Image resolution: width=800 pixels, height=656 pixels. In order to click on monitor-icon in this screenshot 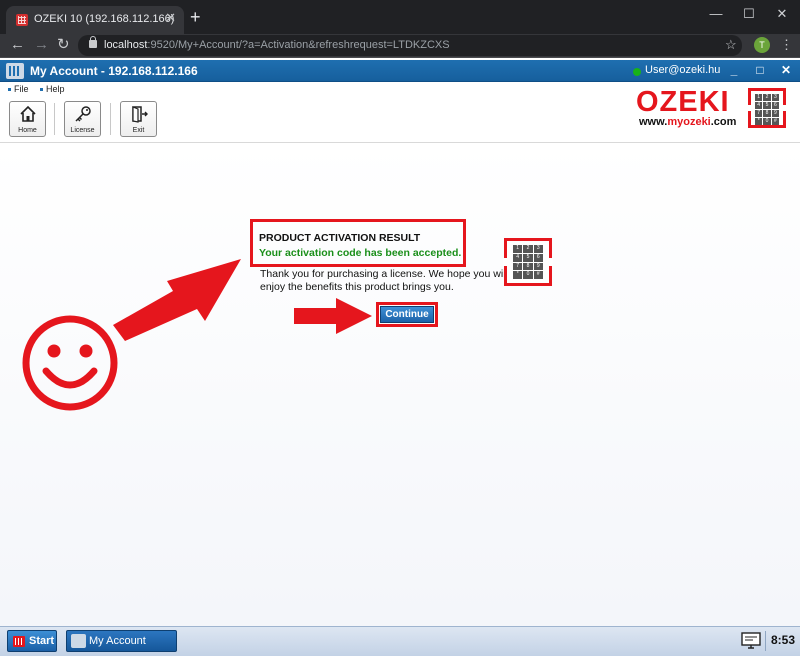, I will do `click(751, 641)`.